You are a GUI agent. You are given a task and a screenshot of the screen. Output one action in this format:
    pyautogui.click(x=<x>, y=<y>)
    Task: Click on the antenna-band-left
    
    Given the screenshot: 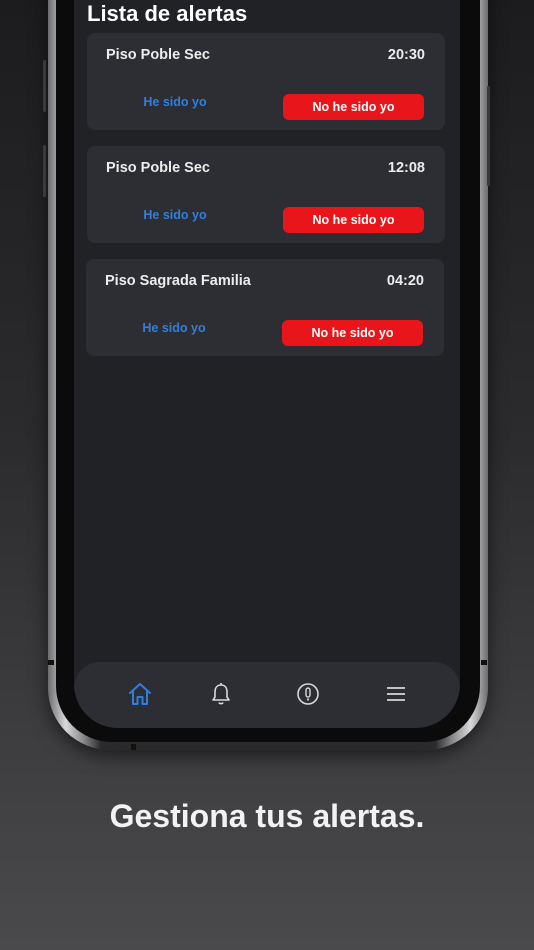 What is the action you would take?
    pyautogui.click(x=51, y=662)
    